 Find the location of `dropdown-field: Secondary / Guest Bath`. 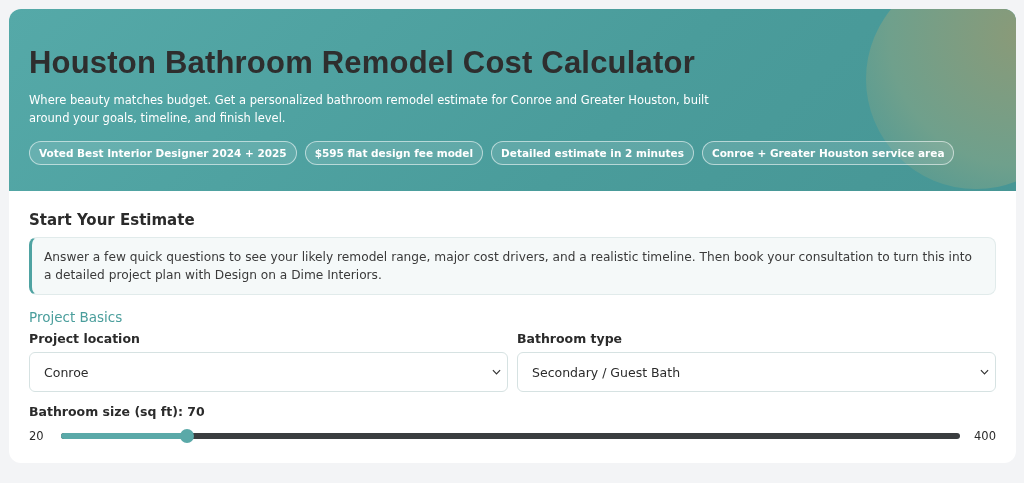

dropdown-field: Secondary / Guest Bath is located at coordinates (756, 372).